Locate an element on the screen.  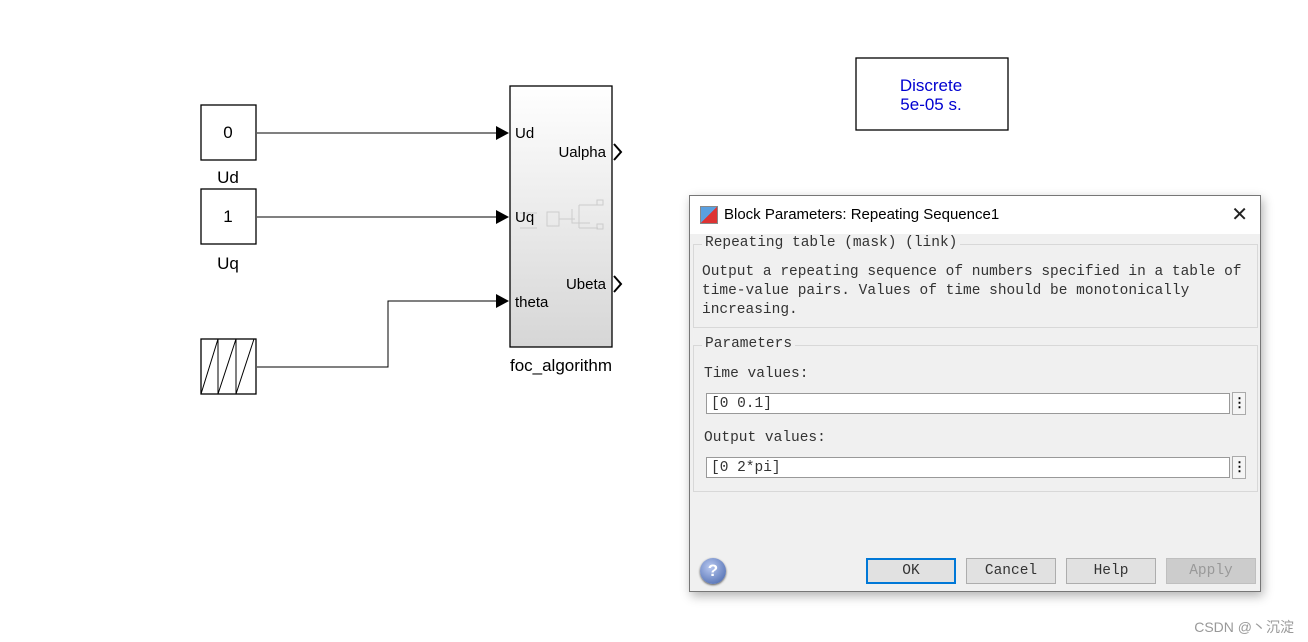
description-line: increasing. is located at coordinates (750, 310).